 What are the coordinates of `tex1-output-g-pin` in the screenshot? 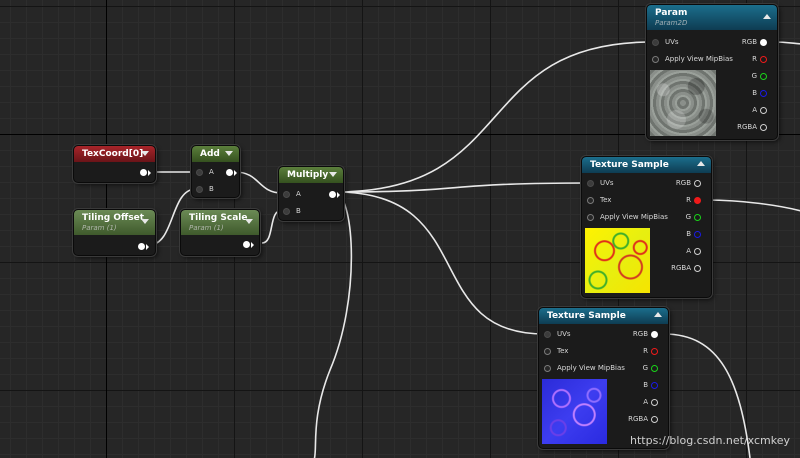 It's located at (697, 217).